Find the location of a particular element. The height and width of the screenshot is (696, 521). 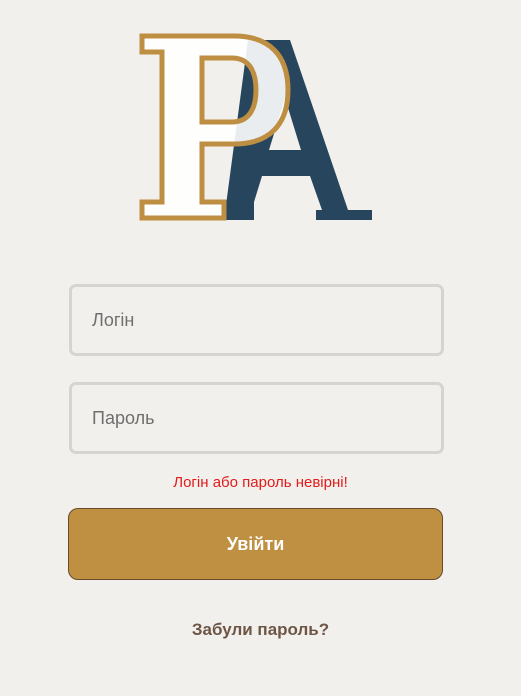

password-field is located at coordinates (256, 418).